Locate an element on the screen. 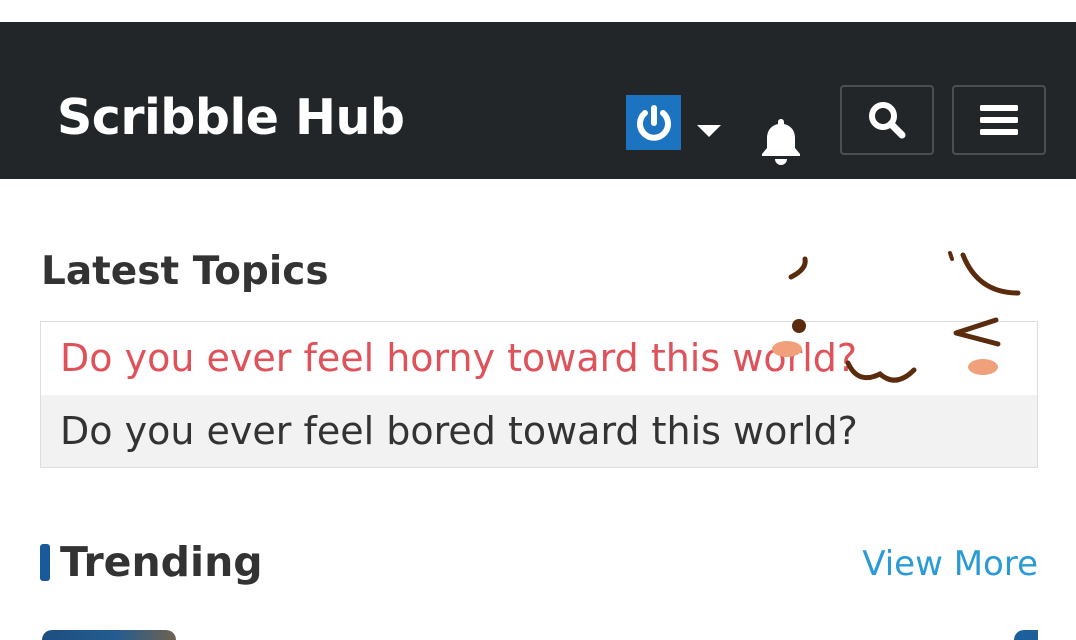 The width and height of the screenshot is (1076, 640). search-button is located at coordinates (887, 120).